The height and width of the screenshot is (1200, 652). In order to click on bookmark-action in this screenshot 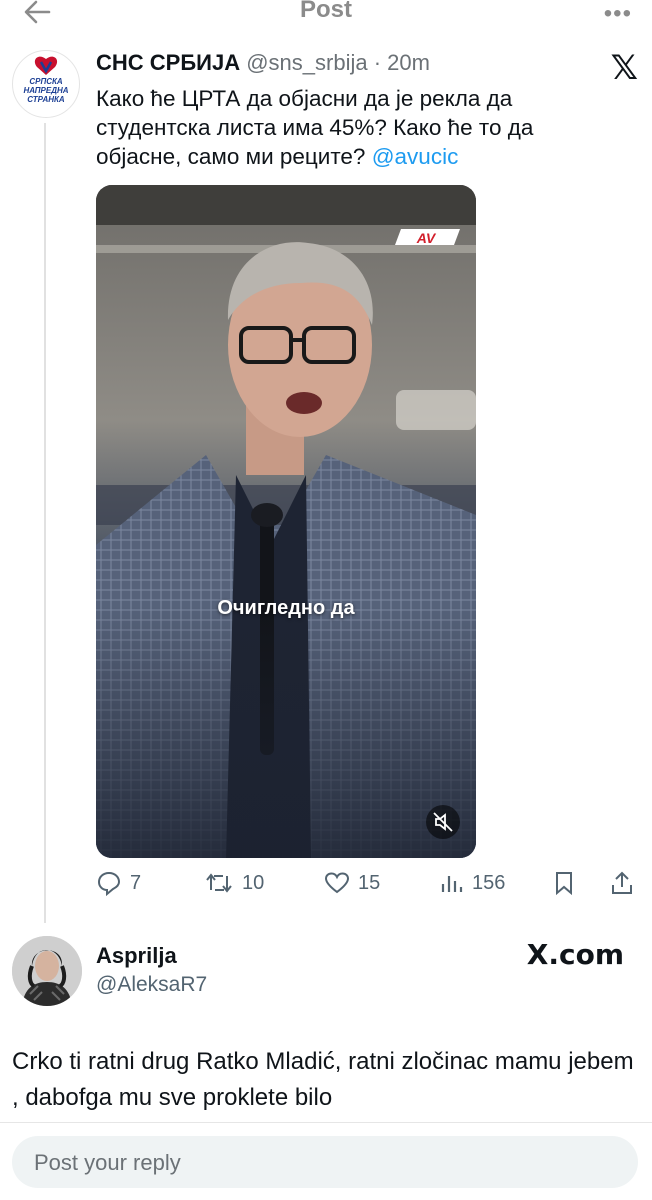, I will do `click(564, 883)`.